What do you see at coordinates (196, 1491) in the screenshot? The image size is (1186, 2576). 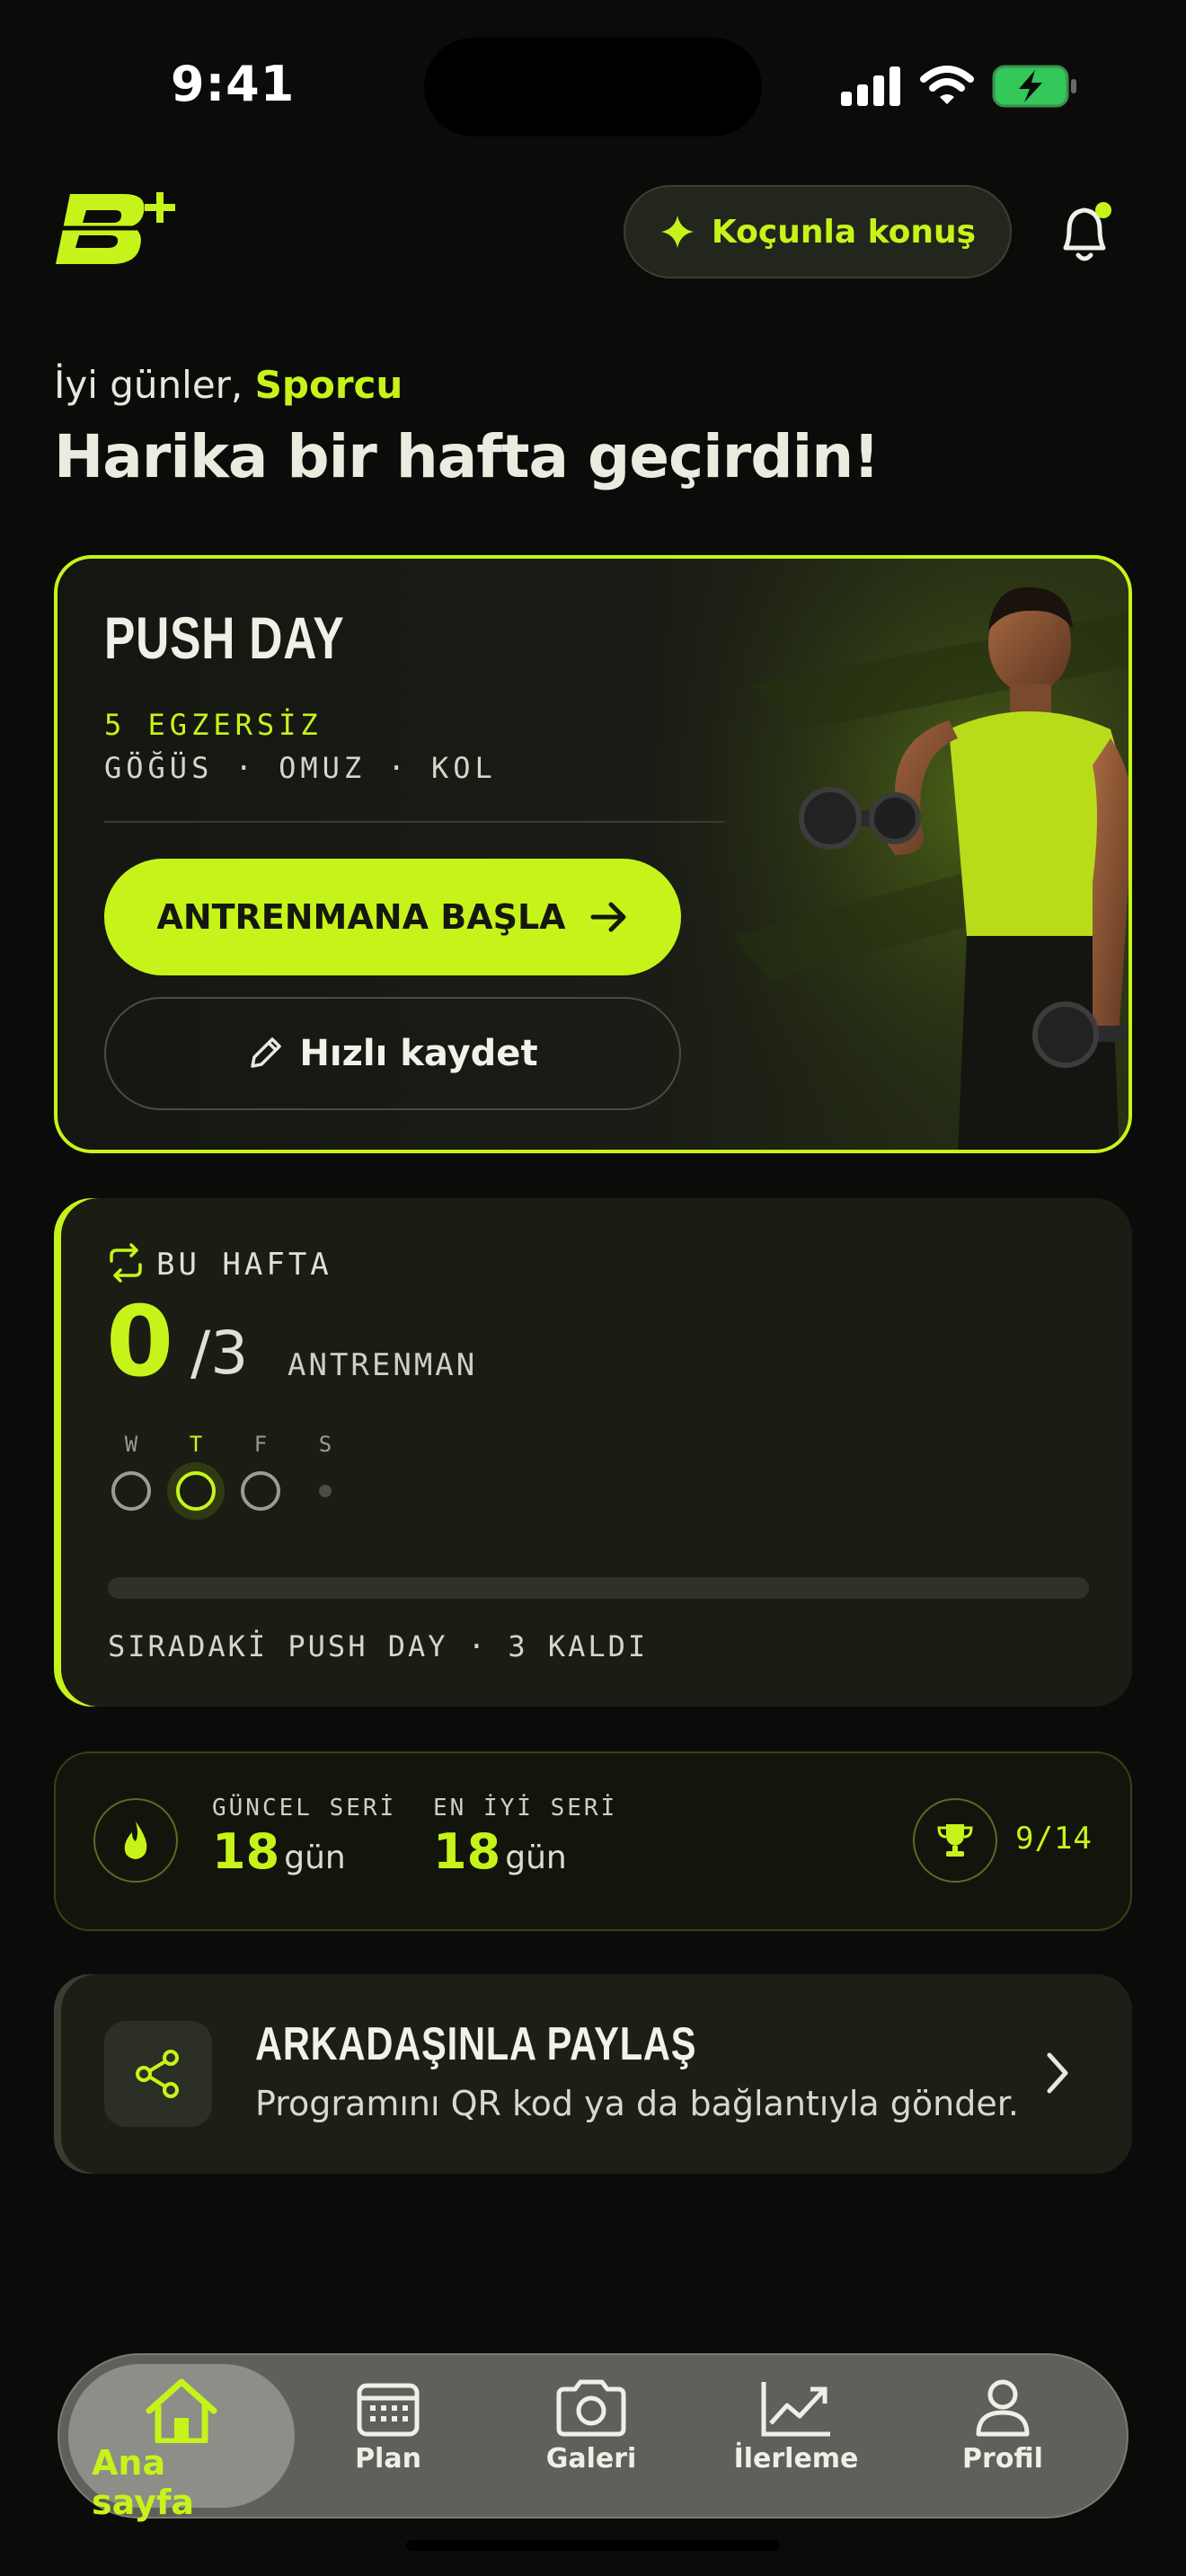 I see `day-indicator-today` at bounding box center [196, 1491].